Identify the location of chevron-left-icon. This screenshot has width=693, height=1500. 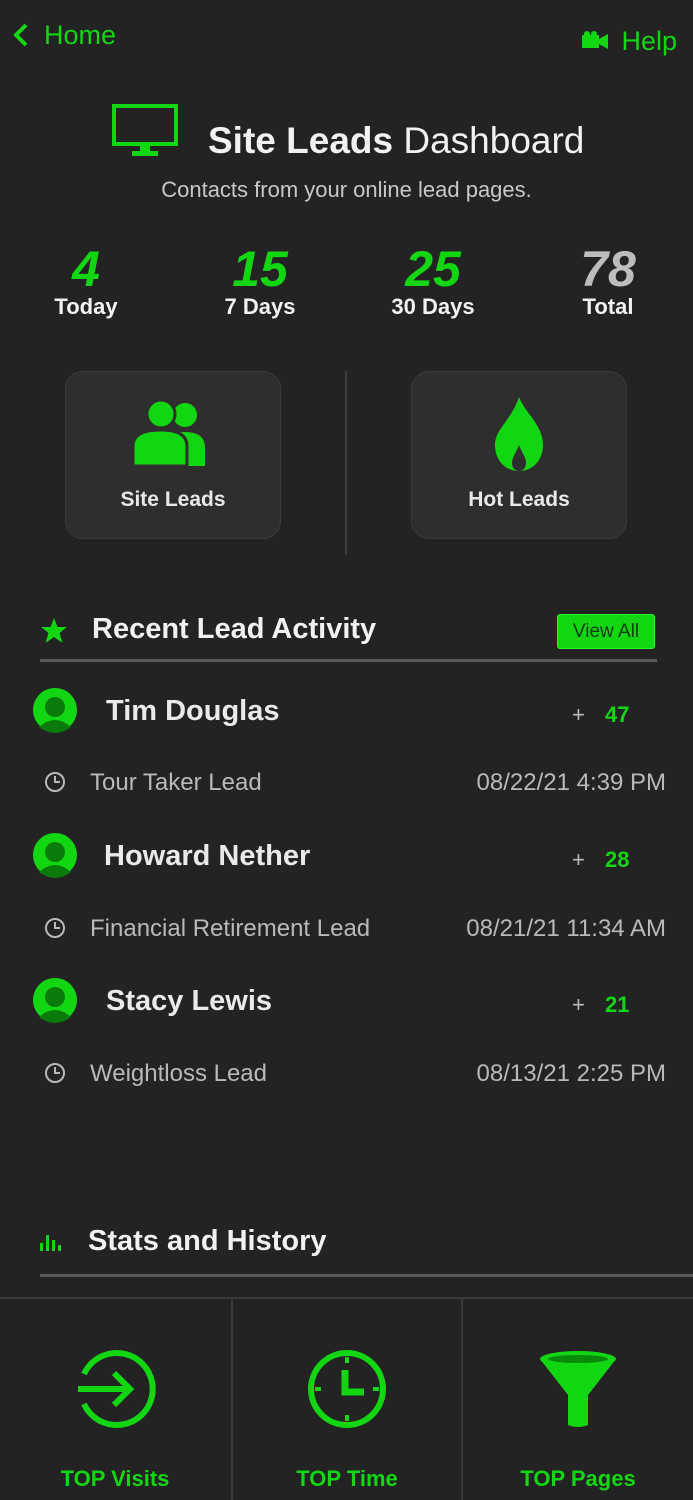
(20, 35).